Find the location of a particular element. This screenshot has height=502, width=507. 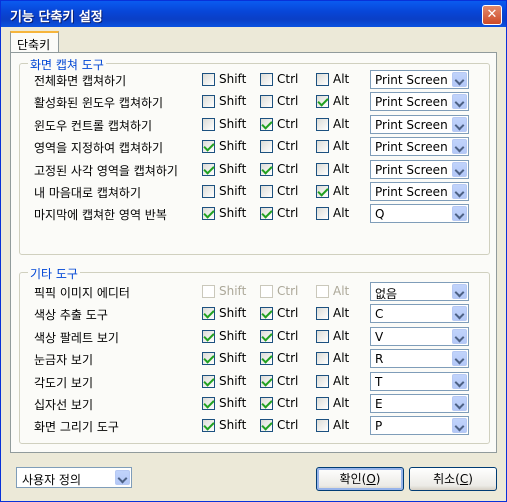

key-select: T is located at coordinates (419, 381).